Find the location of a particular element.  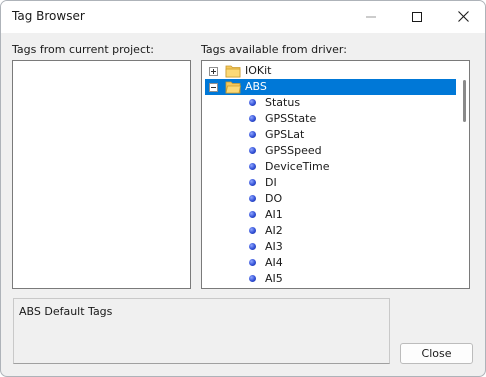

description-text: ABS Default Tags is located at coordinates (66, 311).